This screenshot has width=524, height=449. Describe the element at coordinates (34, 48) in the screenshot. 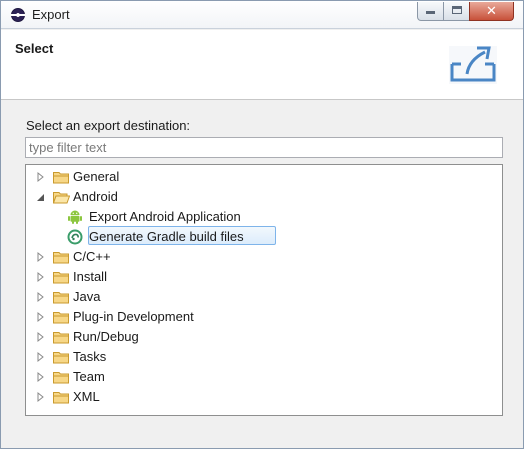

I see `page-title: Select` at that location.